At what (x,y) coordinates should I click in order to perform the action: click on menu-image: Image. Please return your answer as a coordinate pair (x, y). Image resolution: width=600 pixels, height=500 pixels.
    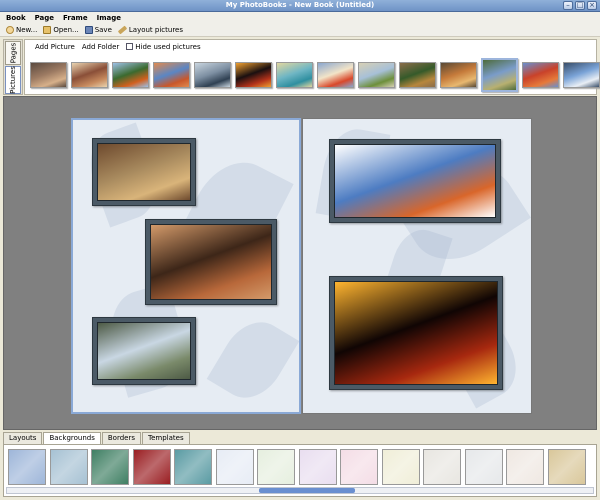
    Looking at the image, I should click on (109, 18).